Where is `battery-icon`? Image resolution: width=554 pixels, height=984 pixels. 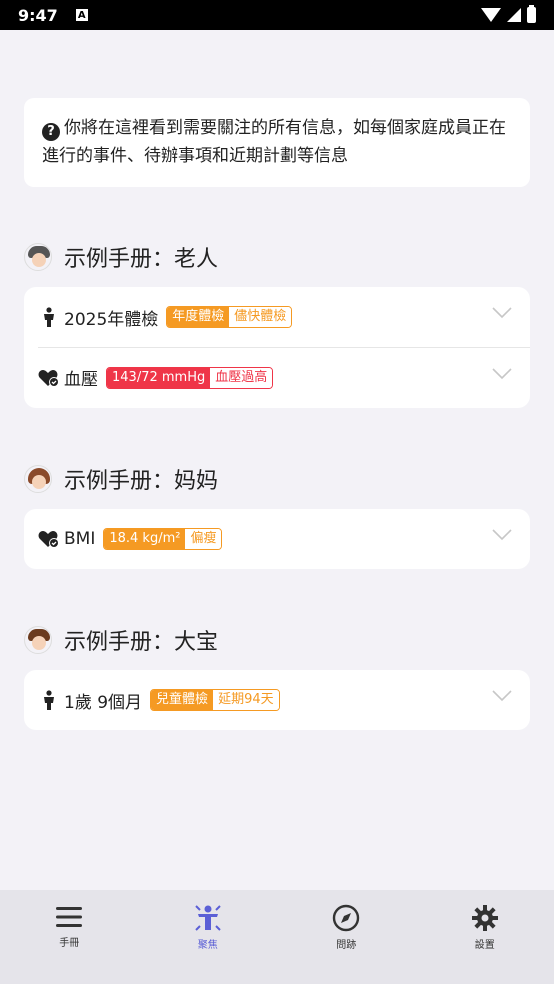 battery-icon is located at coordinates (531, 14).